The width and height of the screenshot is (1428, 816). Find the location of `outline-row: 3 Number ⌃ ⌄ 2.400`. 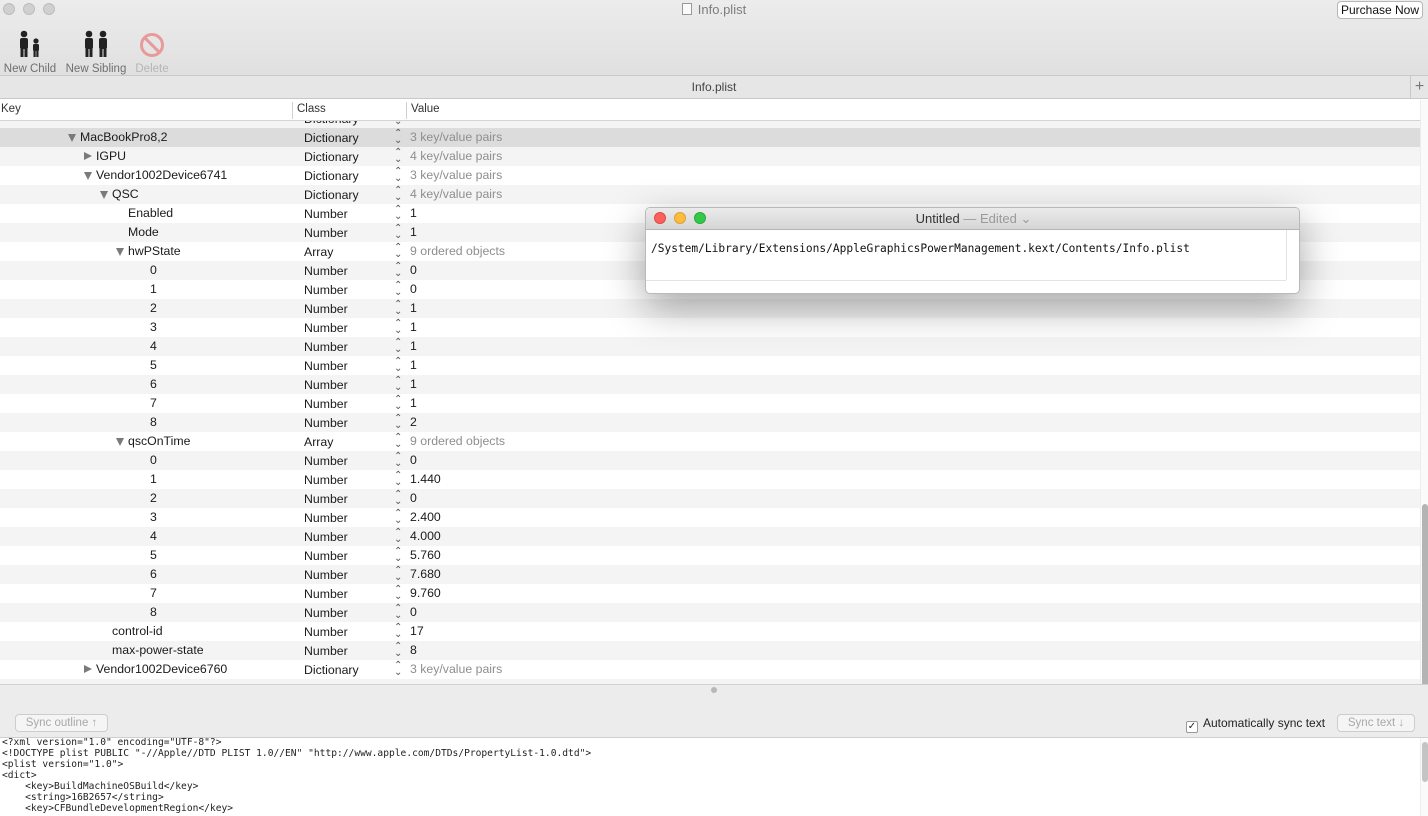

outline-row: 3 Number ⌃ ⌄ 2.400 is located at coordinates (710, 517).